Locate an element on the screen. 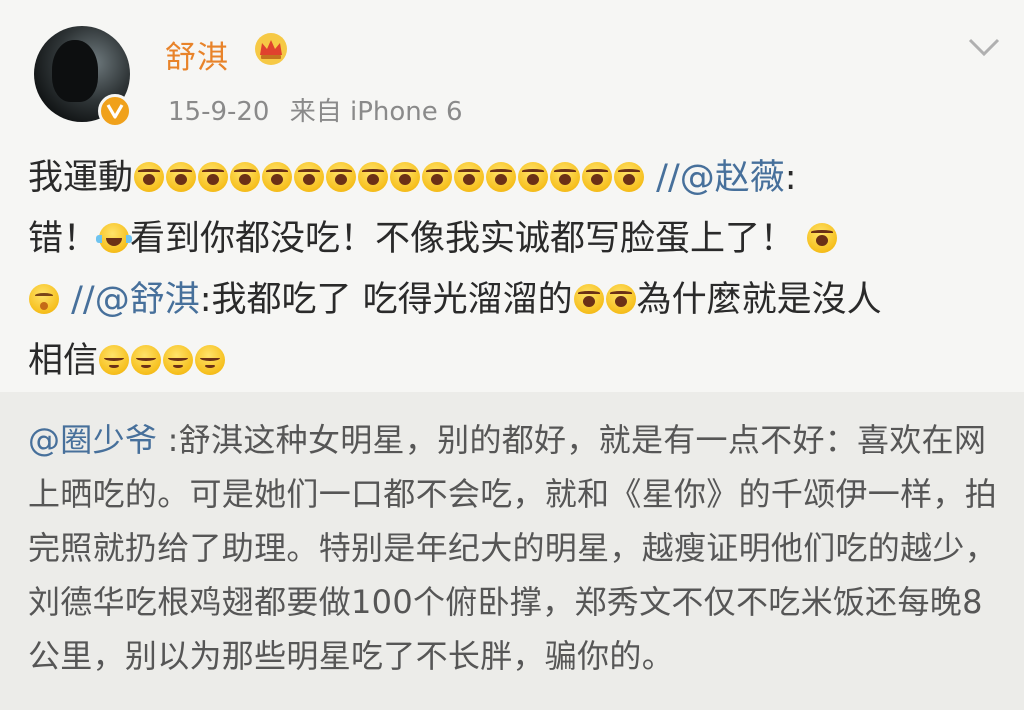  body-text: :我都吃了 吃得光溜溜的 is located at coordinates (386, 300).